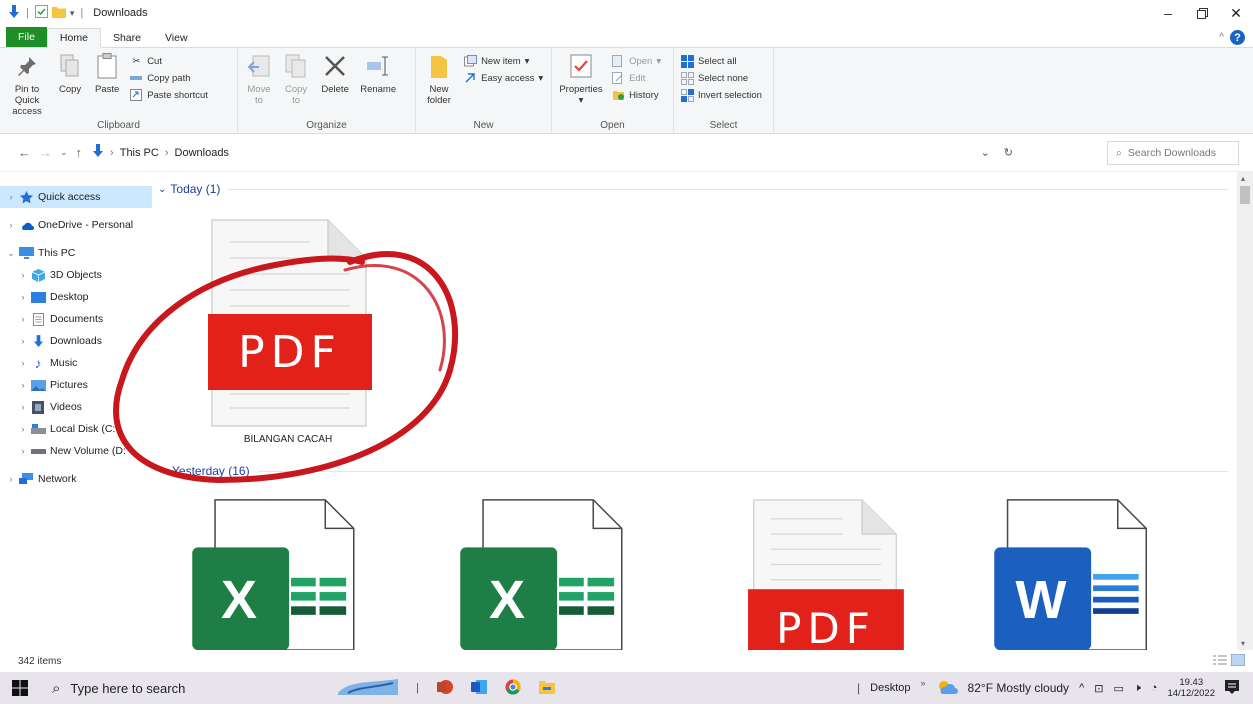 Image resolution: width=1253 pixels, height=704 pixels. I want to click on nav-item-documents: › Documents, so click(76, 319).